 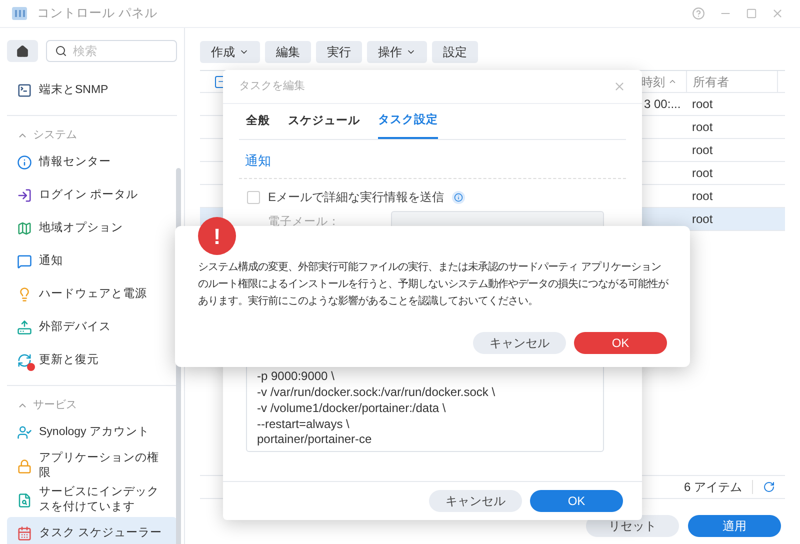 What do you see at coordinates (698, 13) in the screenshot?
I see `help-icon` at bounding box center [698, 13].